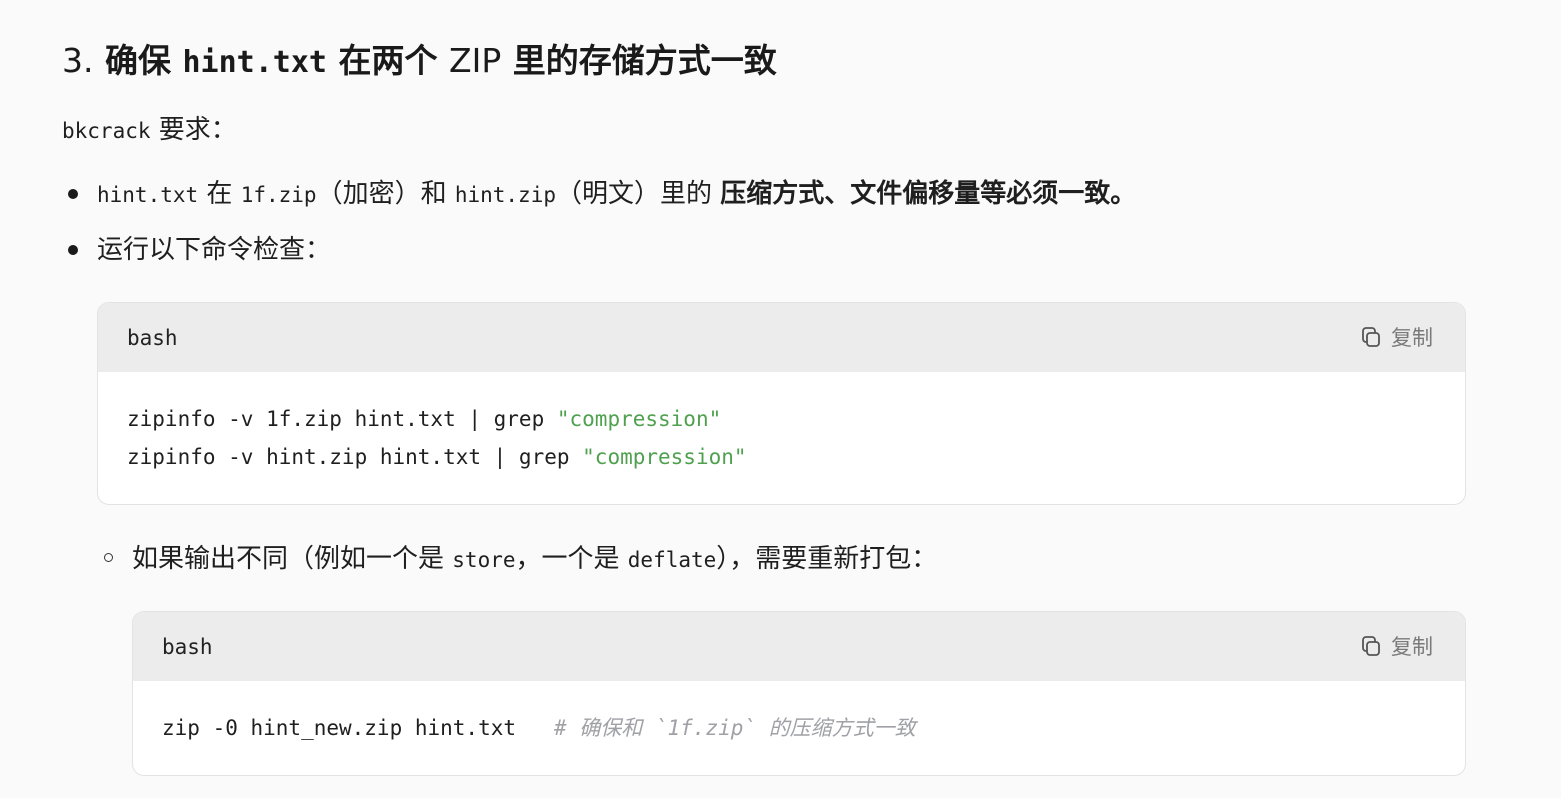  What do you see at coordinates (342, 419) in the screenshot?
I see `code-text: zipinfo -v 1f.zip hint.txt | grep` at bounding box center [342, 419].